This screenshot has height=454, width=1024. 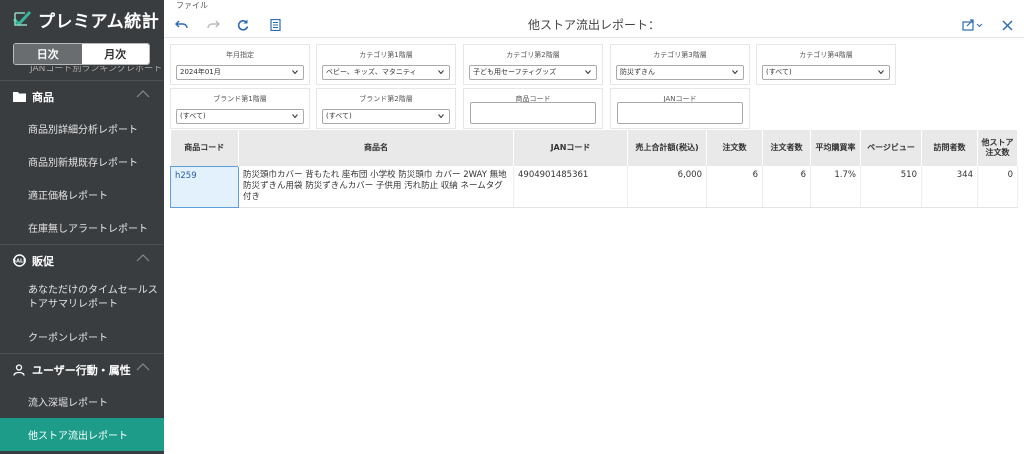 I want to click on filter-label: カテゴリ第3階層, so click(x=680, y=55).